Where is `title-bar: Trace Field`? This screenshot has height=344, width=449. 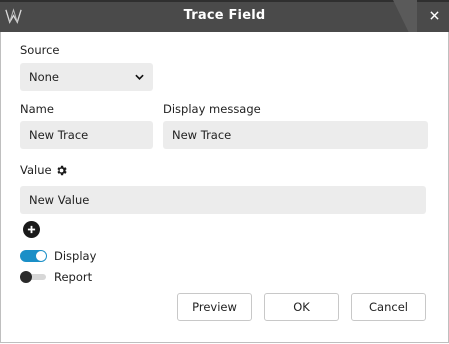 title-bar: Trace Field is located at coordinates (224, 16).